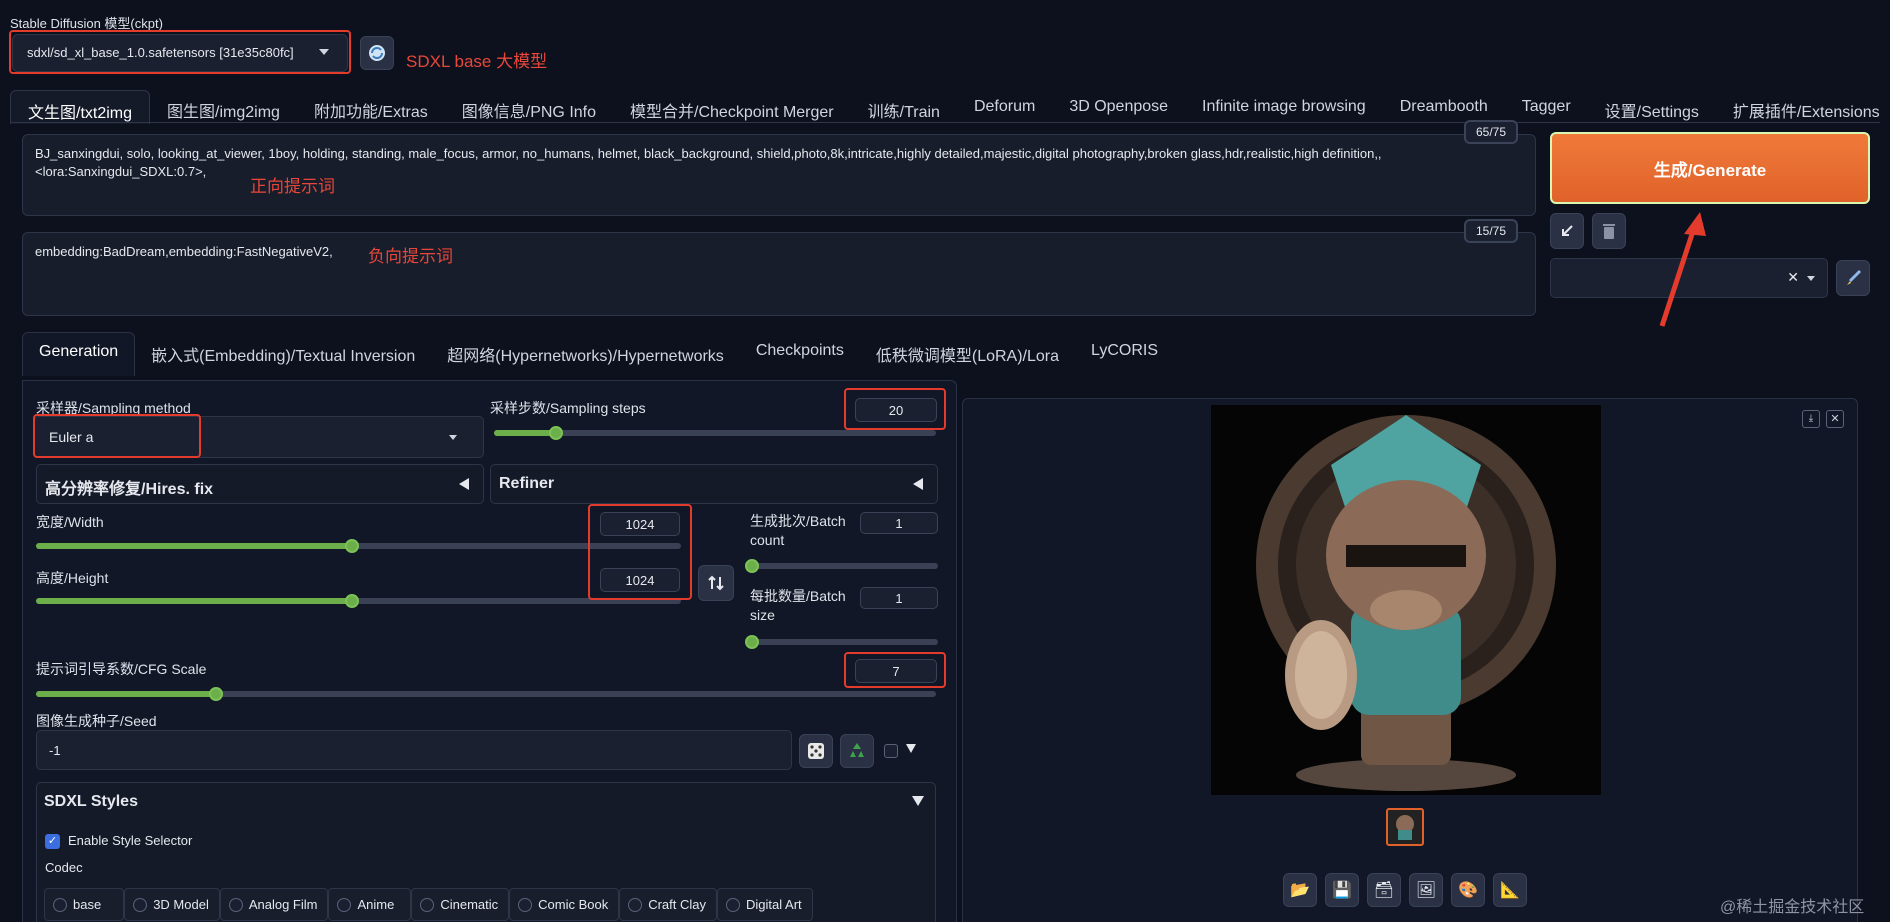 This screenshot has width=1890, height=922. Describe the element at coordinates (216, 694) in the screenshot. I see `cfg-slider-thumb` at that location.